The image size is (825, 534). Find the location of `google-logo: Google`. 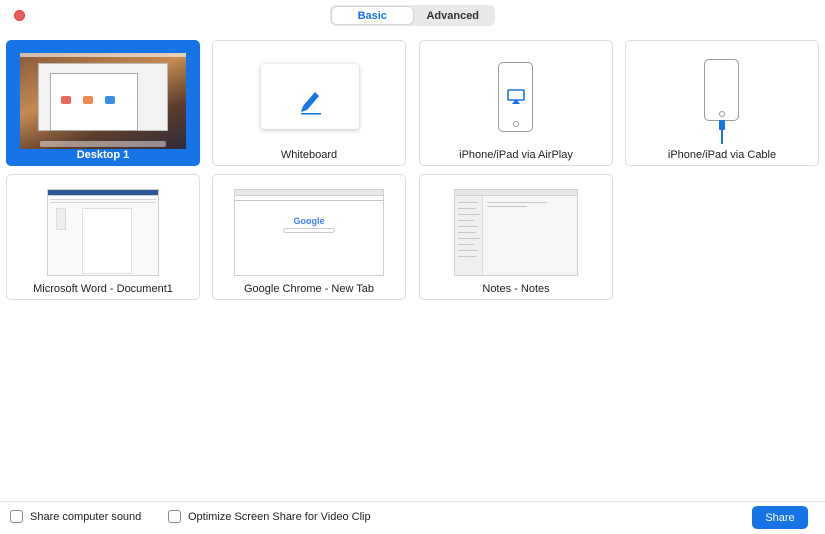

google-logo: Google is located at coordinates (309, 221).